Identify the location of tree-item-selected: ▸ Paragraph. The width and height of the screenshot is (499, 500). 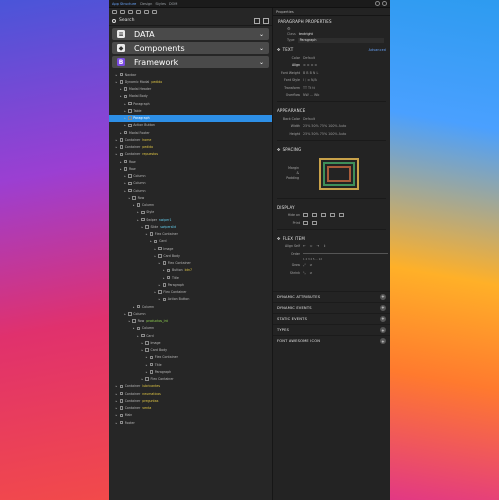
(190, 118).